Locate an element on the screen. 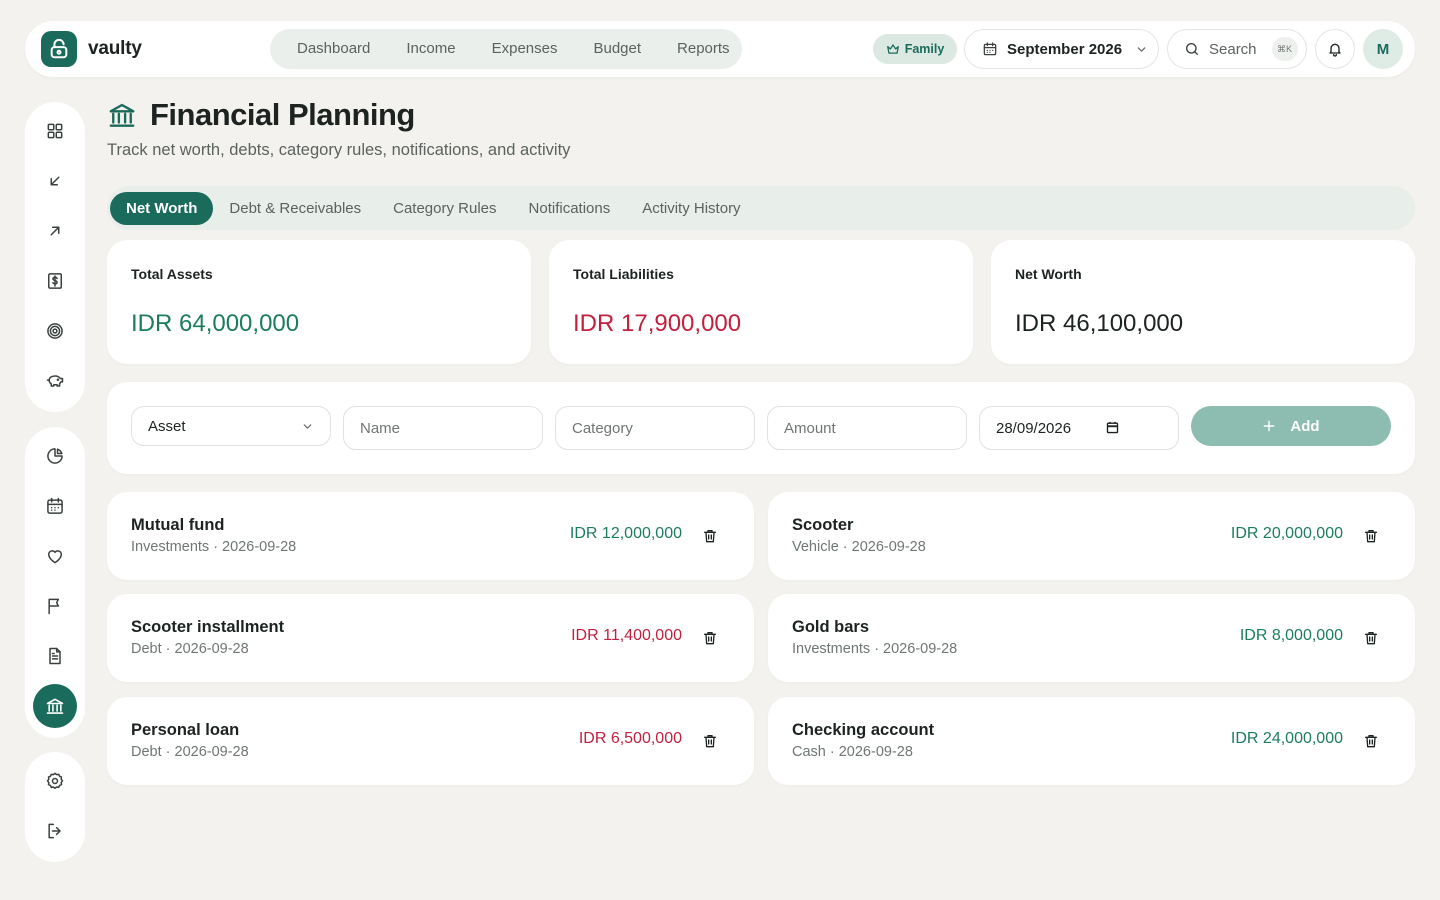 The width and height of the screenshot is (1440, 900). notifications-button is located at coordinates (1335, 49).